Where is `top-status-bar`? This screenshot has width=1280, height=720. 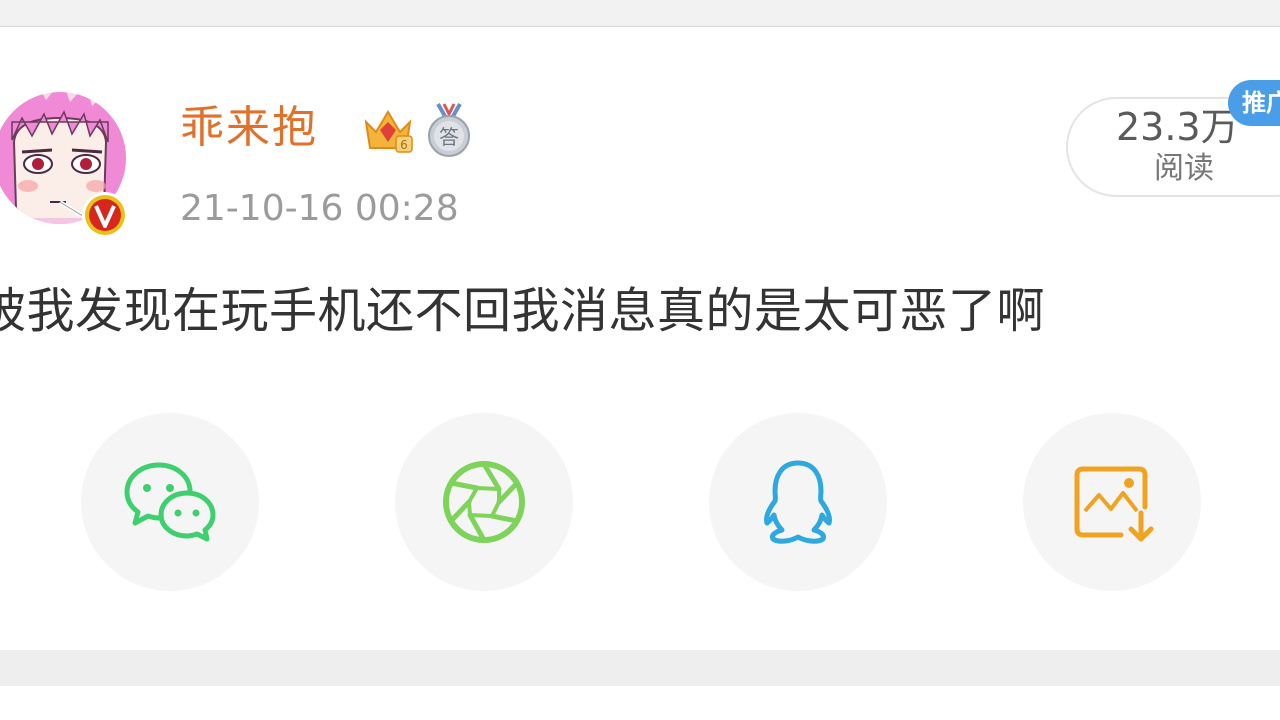
top-status-bar is located at coordinates (640, 13).